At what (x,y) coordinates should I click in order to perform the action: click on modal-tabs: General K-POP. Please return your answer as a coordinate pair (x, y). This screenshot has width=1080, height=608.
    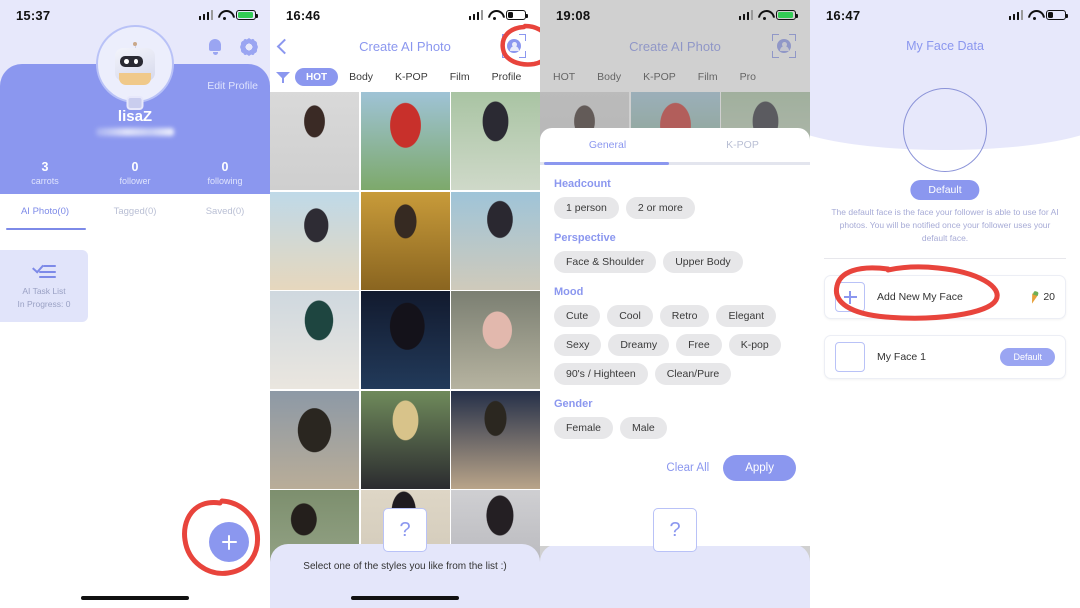
    Looking at the image, I should click on (675, 145).